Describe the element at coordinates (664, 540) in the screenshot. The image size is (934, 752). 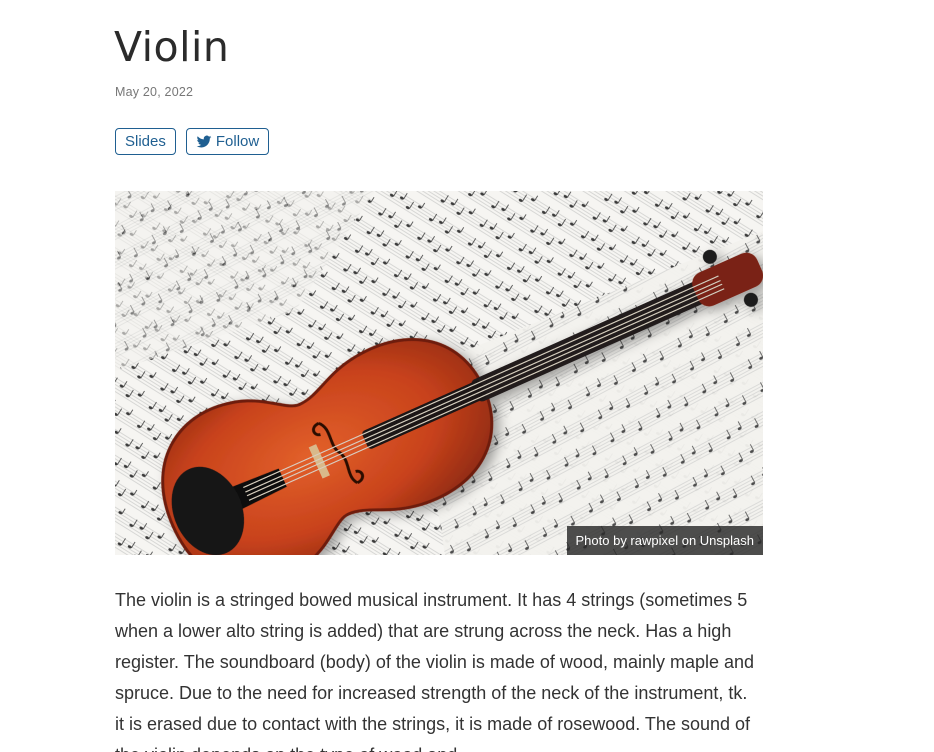
I see `image-caption: Photo by rawpixel on Unsplash` at that location.